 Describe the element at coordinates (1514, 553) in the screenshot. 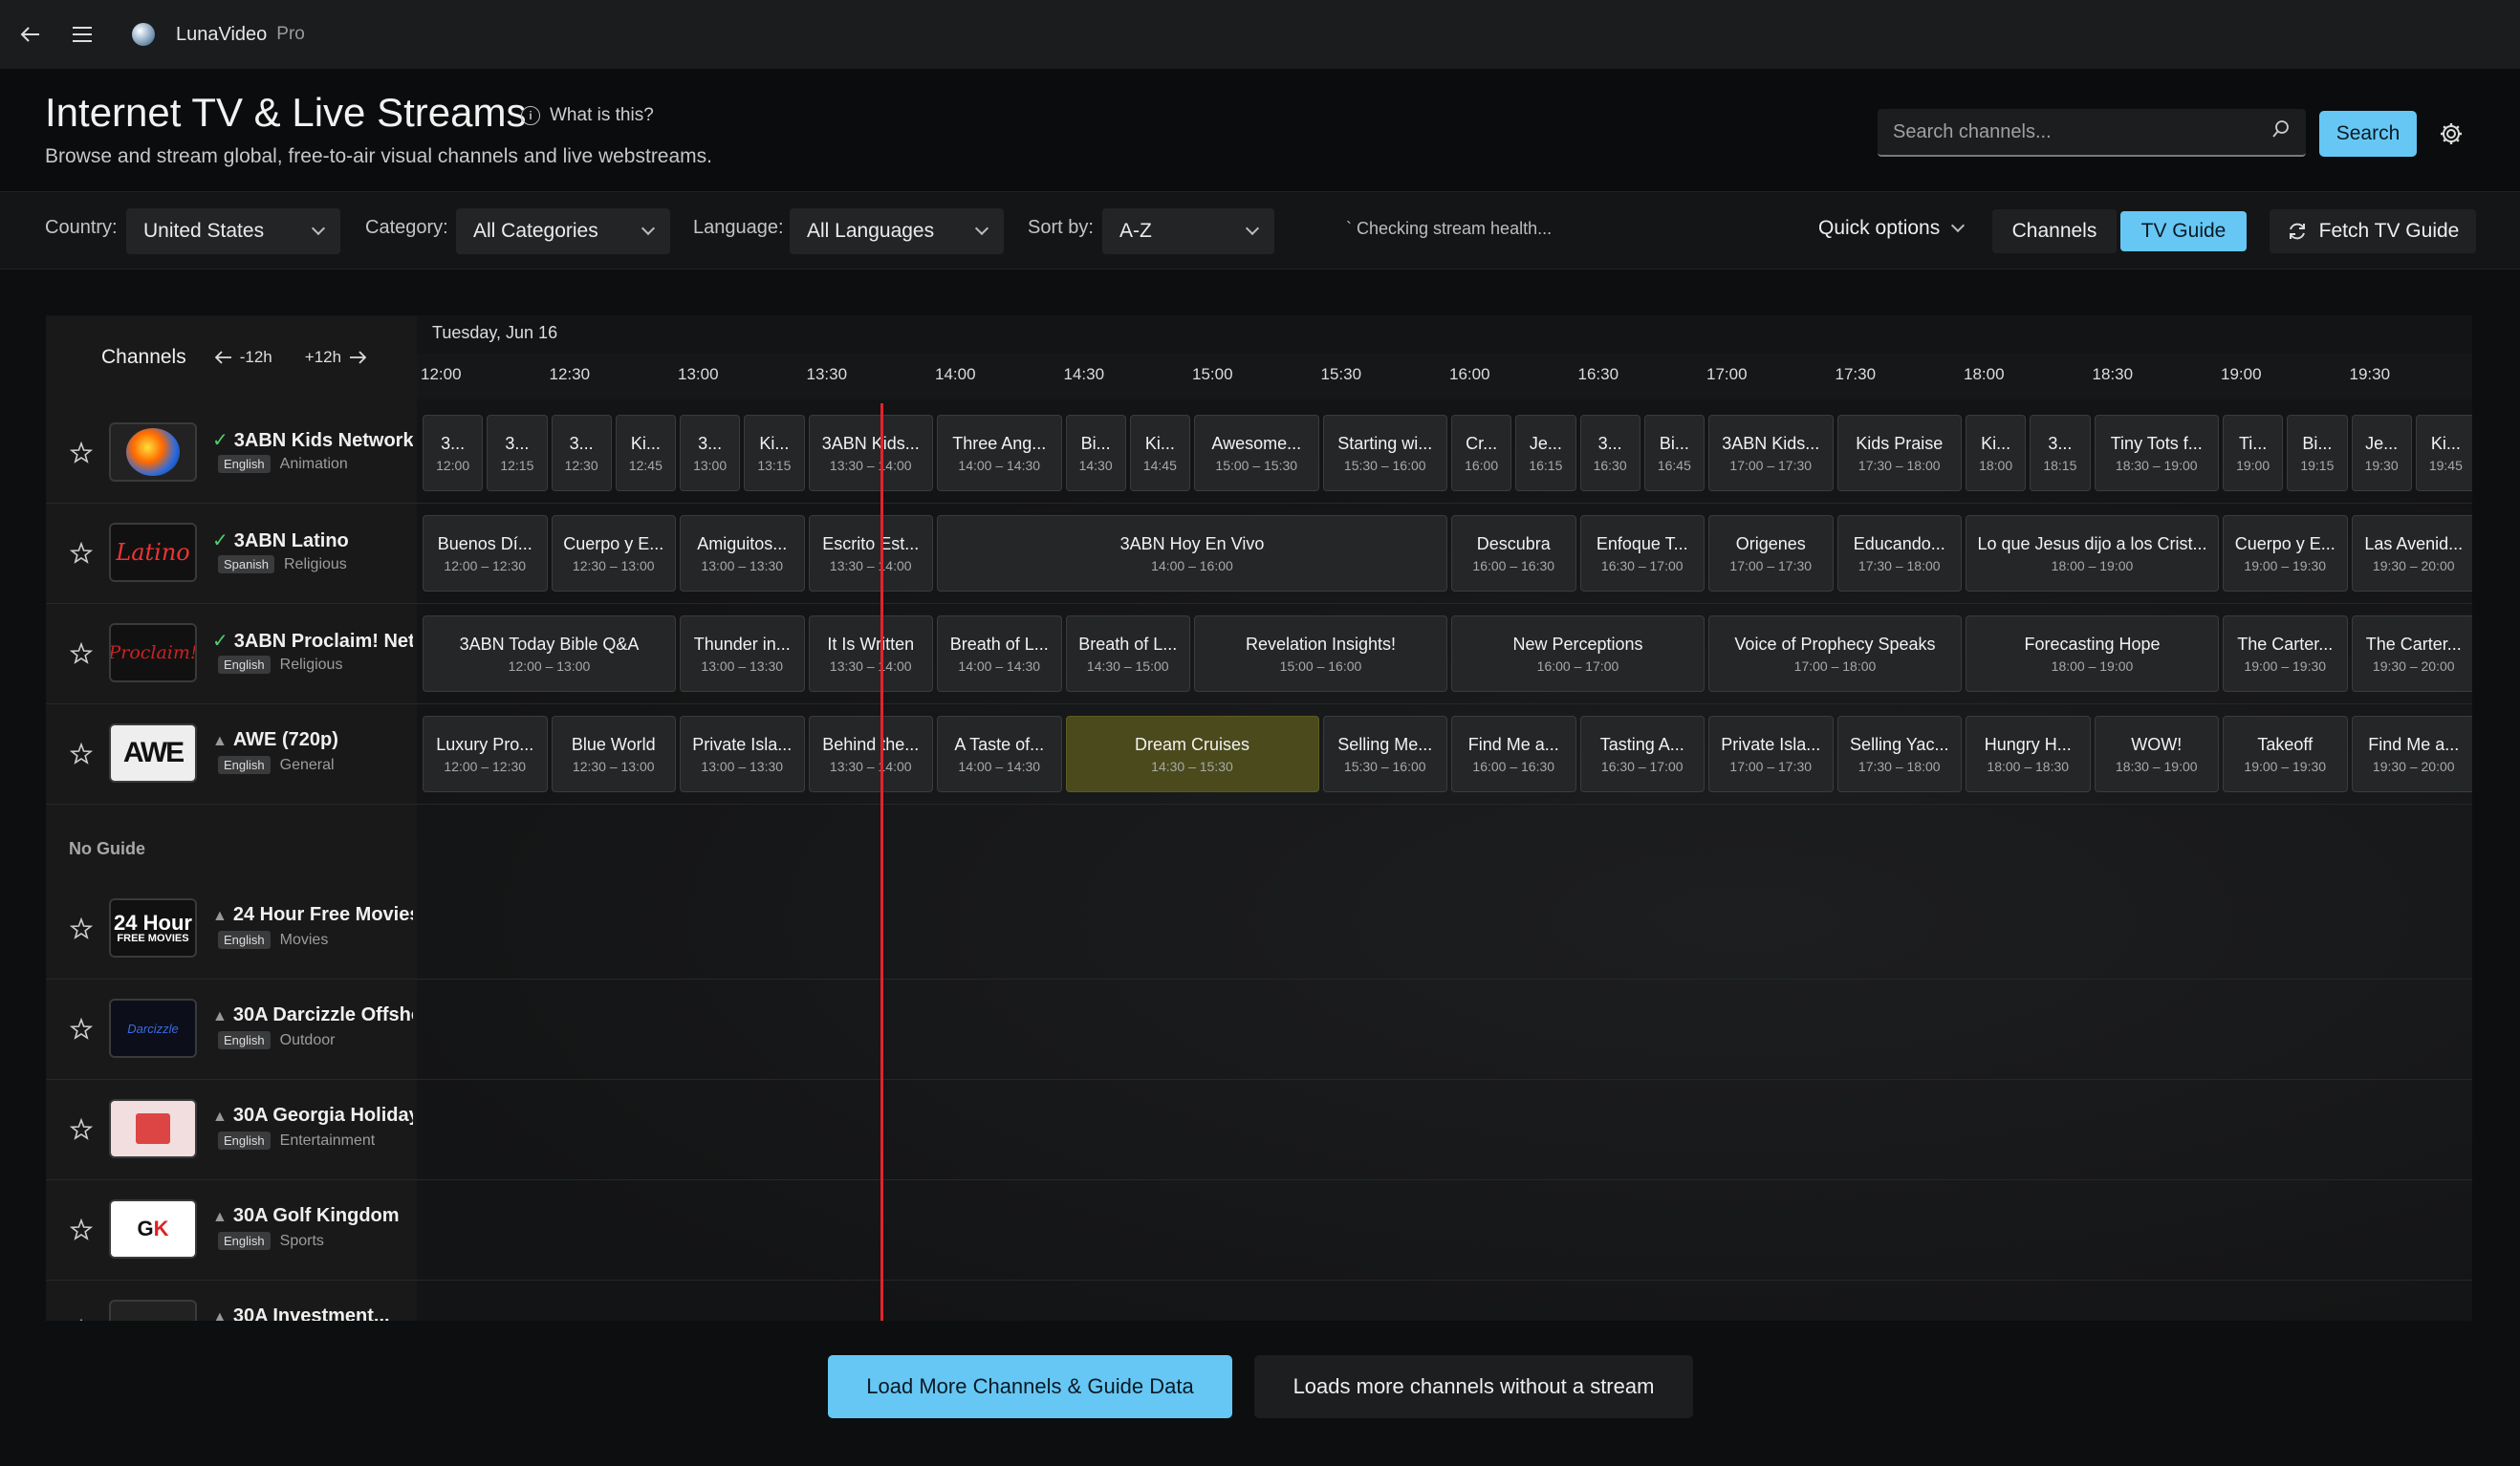

I see `program-block: Descubra 16:00 – 16:30` at that location.